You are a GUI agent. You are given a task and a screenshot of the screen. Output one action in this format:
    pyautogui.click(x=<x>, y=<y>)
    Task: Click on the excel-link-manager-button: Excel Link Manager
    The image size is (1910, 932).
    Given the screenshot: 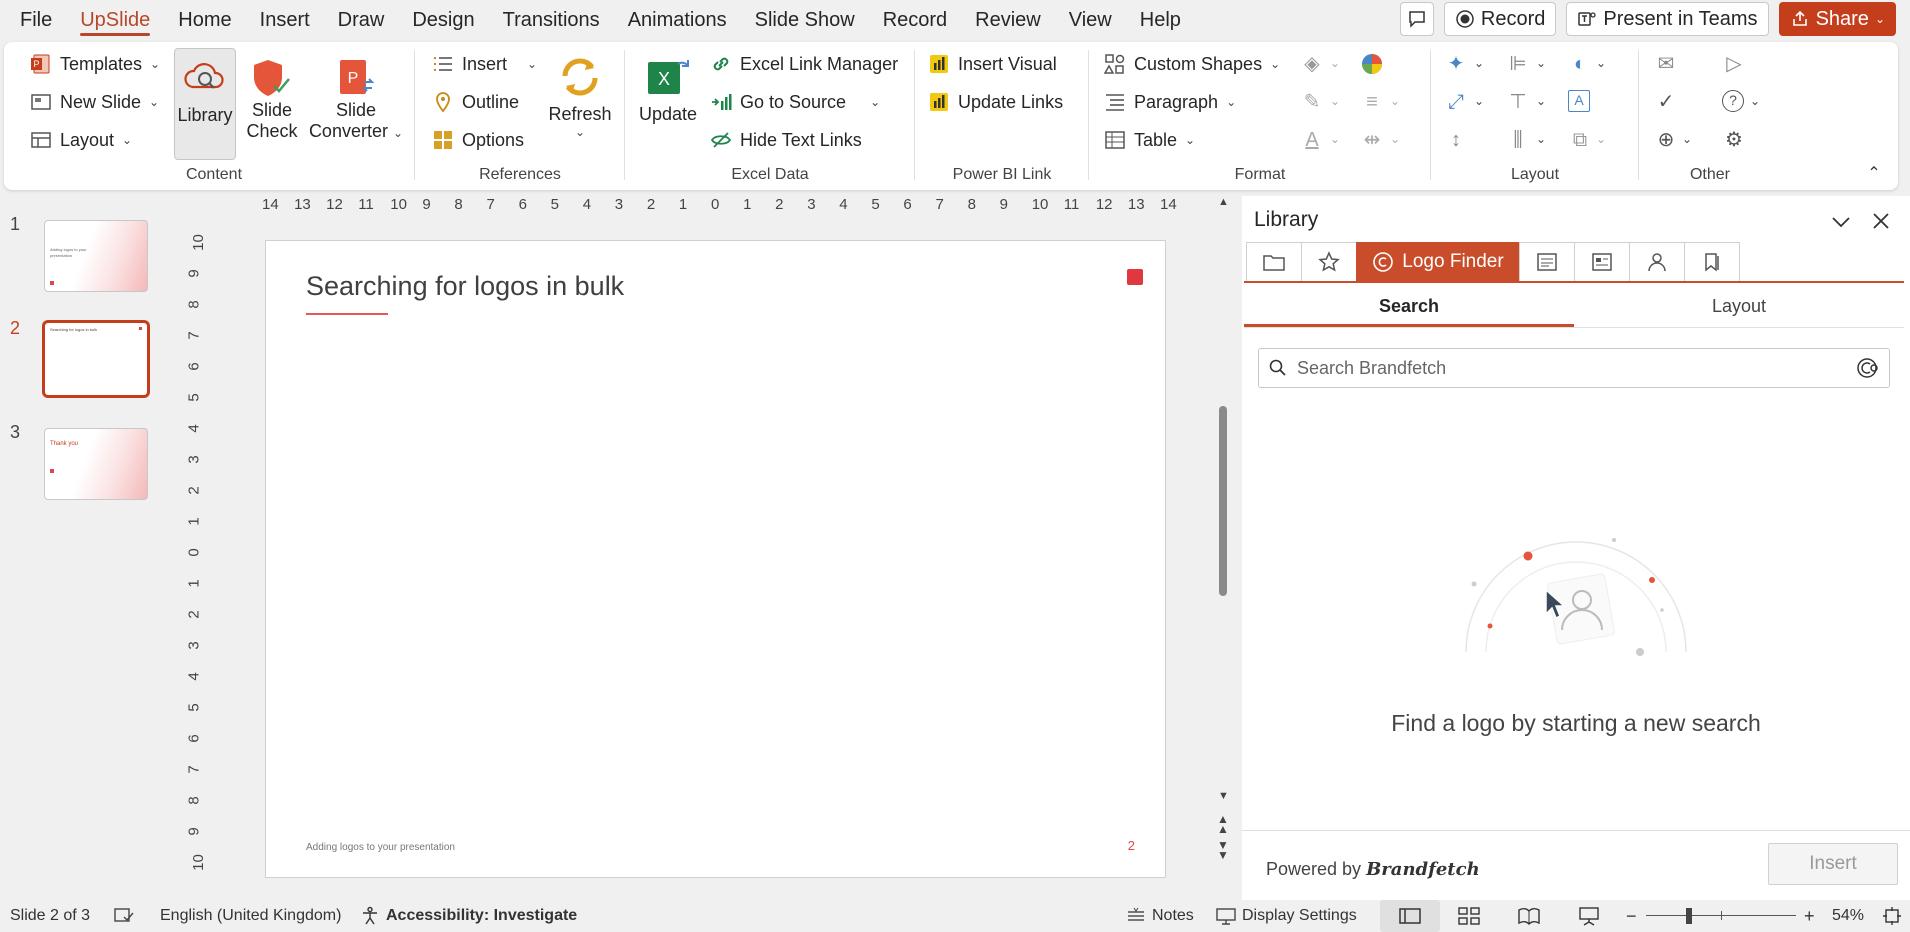 What is the action you would take?
    pyautogui.click(x=804, y=64)
    